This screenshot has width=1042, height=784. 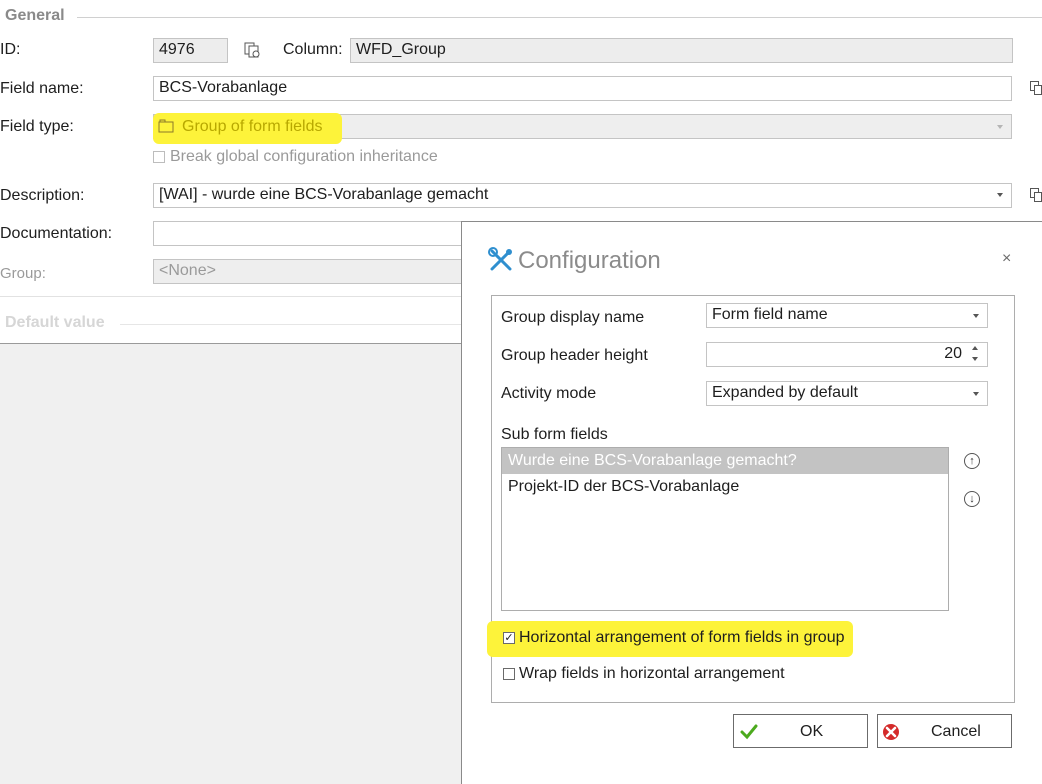 I want to click on group-header-height-label: Group header height, so click(x=574, y=355).